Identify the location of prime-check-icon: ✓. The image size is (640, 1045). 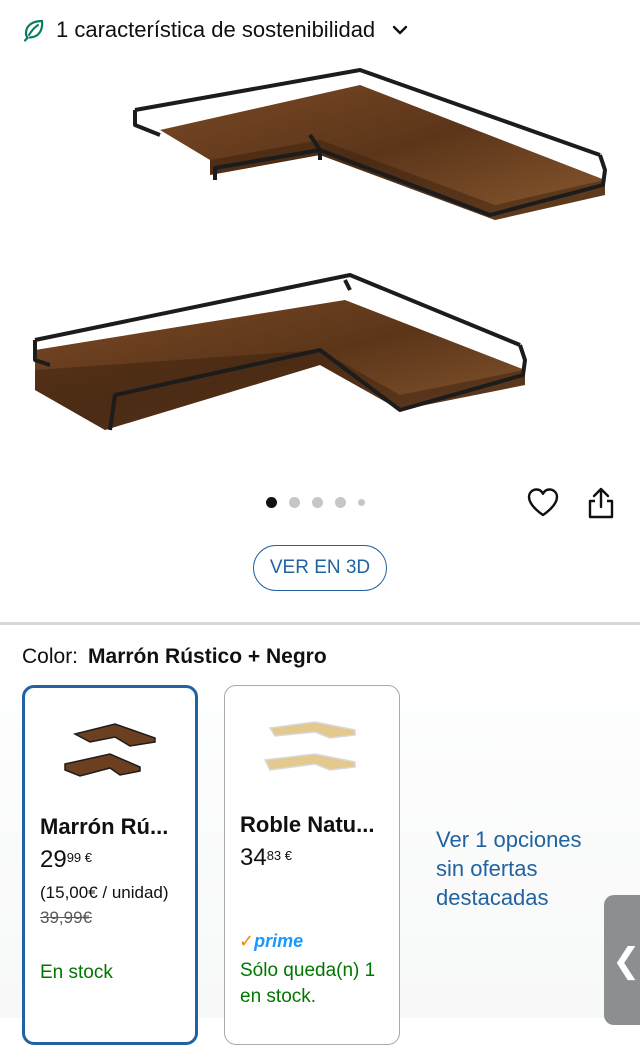
(247, 941).